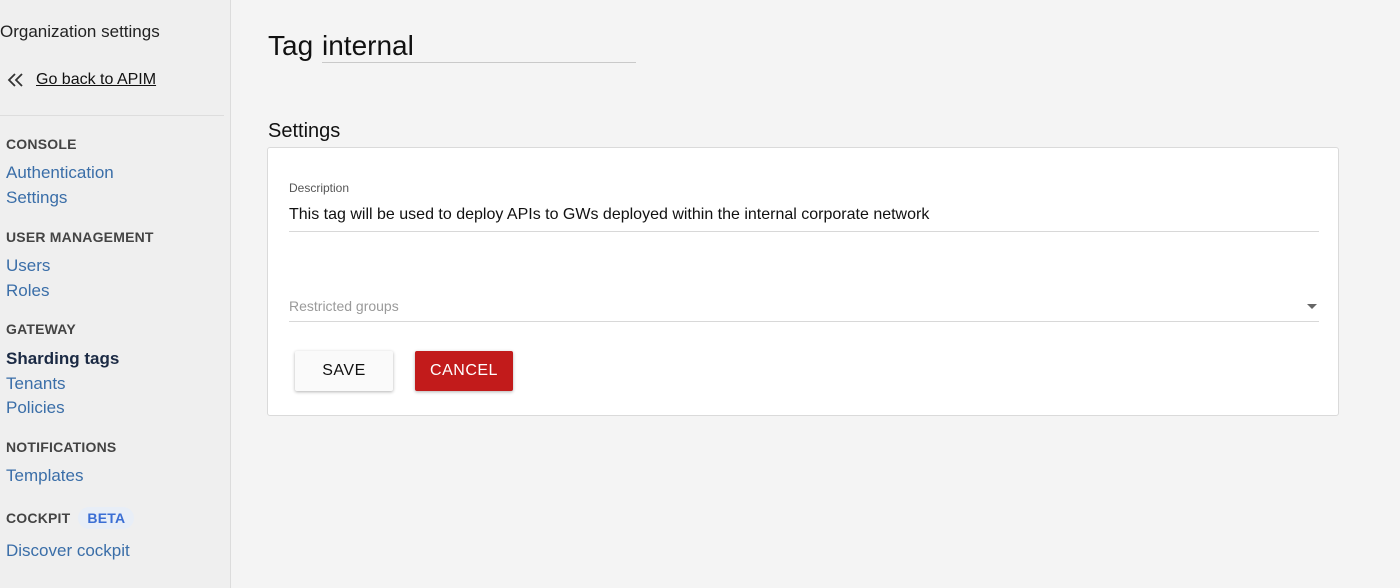  Describe the element at coordinates (61, 447) in the screenshot. I see `section-title-notifications: NOTIFICATIONS` at that location.